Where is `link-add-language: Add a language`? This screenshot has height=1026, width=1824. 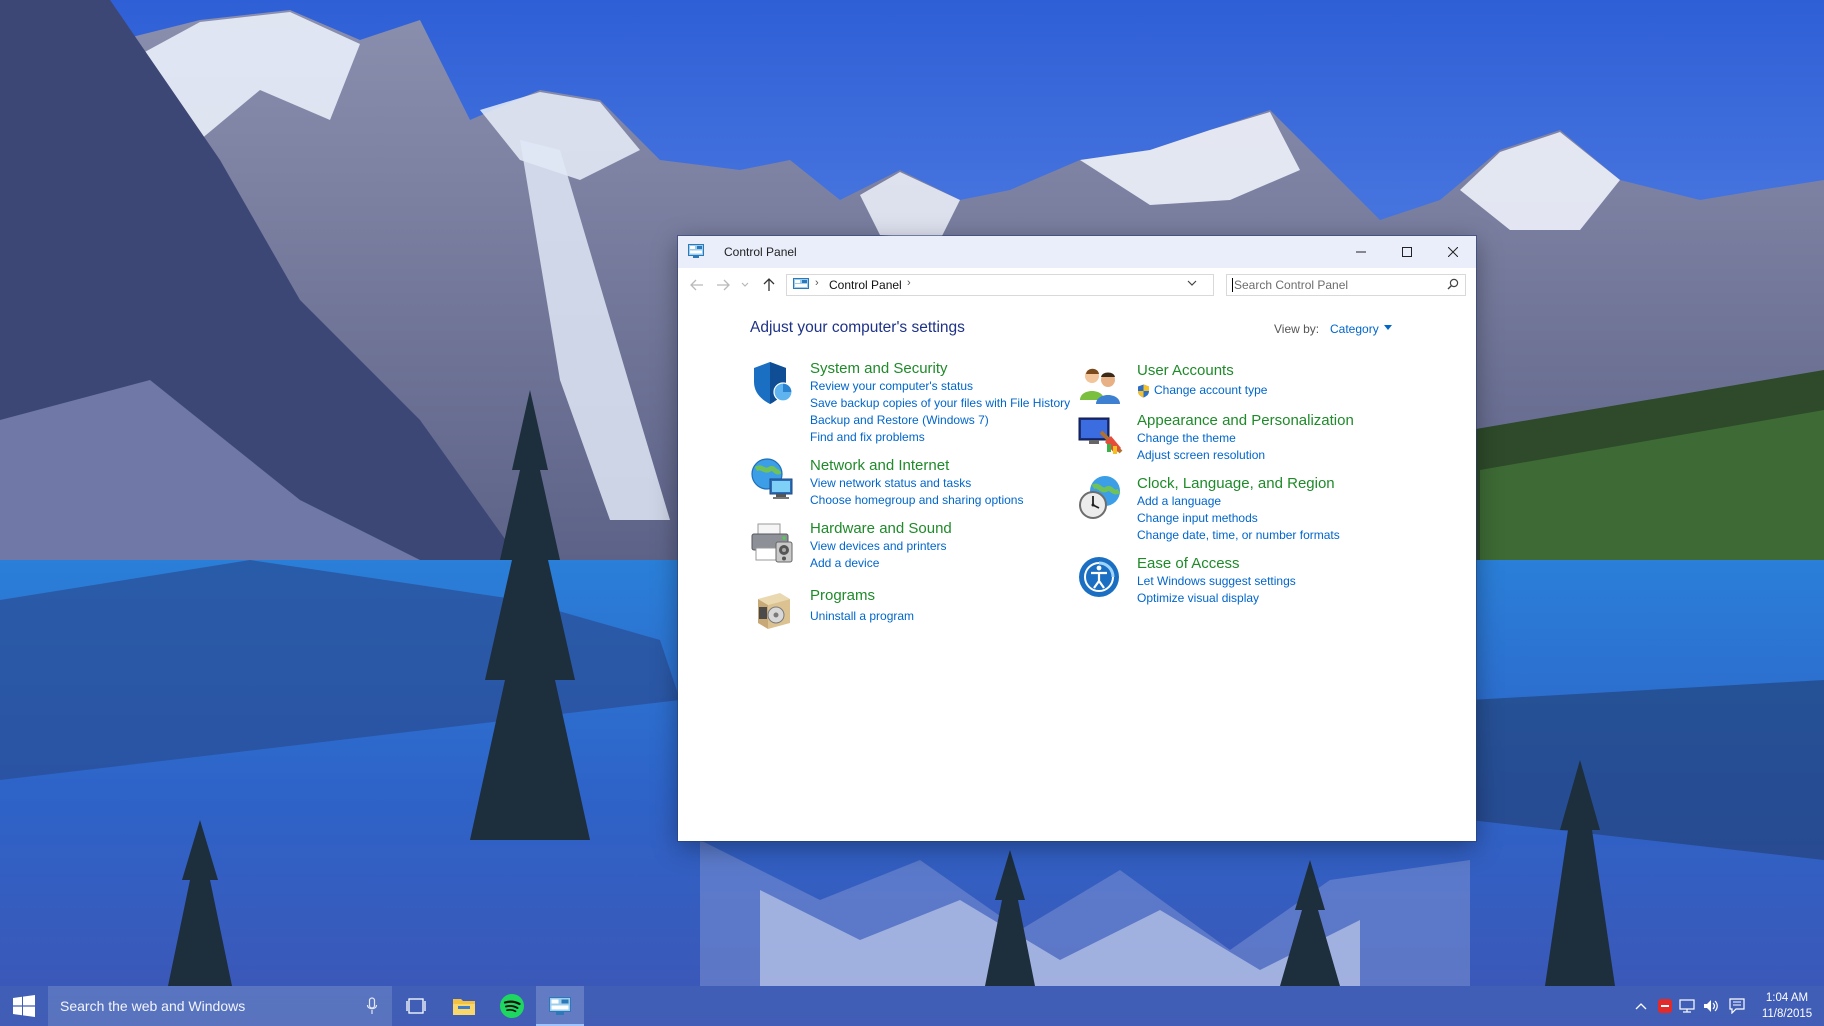
link-add-language: Add a language is located at coordinates (1179, 501).